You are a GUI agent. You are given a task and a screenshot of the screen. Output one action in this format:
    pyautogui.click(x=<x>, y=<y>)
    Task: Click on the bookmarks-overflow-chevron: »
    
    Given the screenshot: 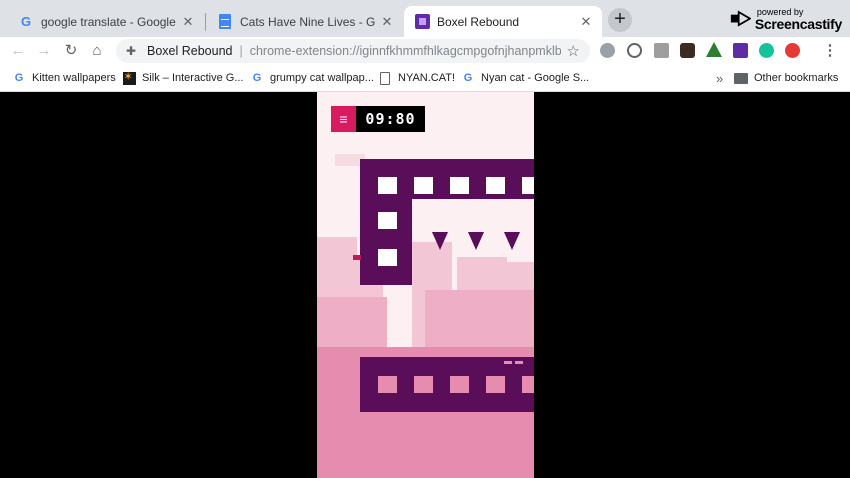 What is the action you would take?
    pyautogui.click(x=719, y=78)
    